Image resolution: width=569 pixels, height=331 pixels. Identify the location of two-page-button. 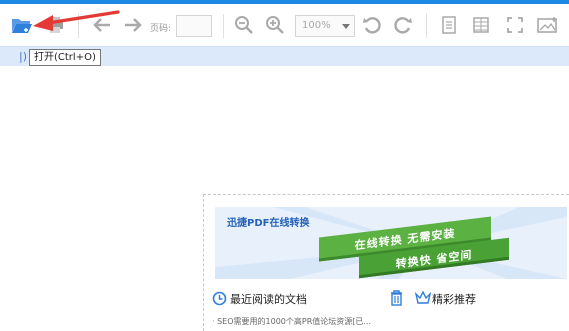
(481, 25).